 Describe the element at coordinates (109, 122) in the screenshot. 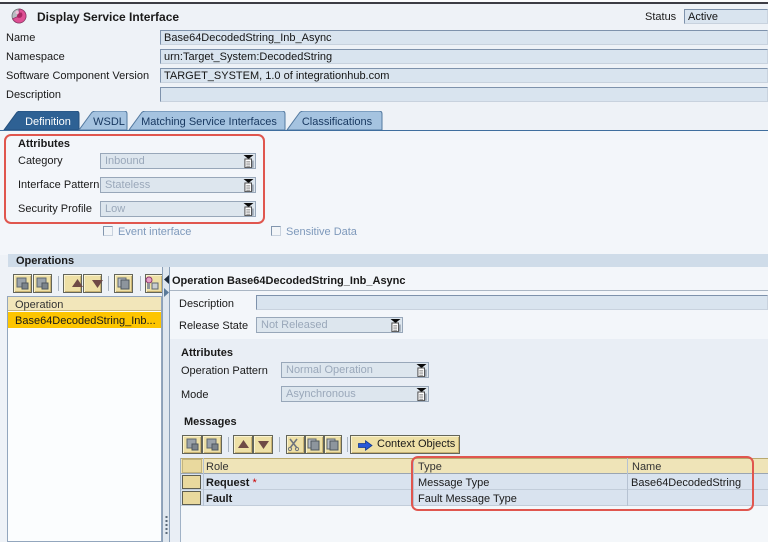

I see `svg-text: WSDL` at that location.